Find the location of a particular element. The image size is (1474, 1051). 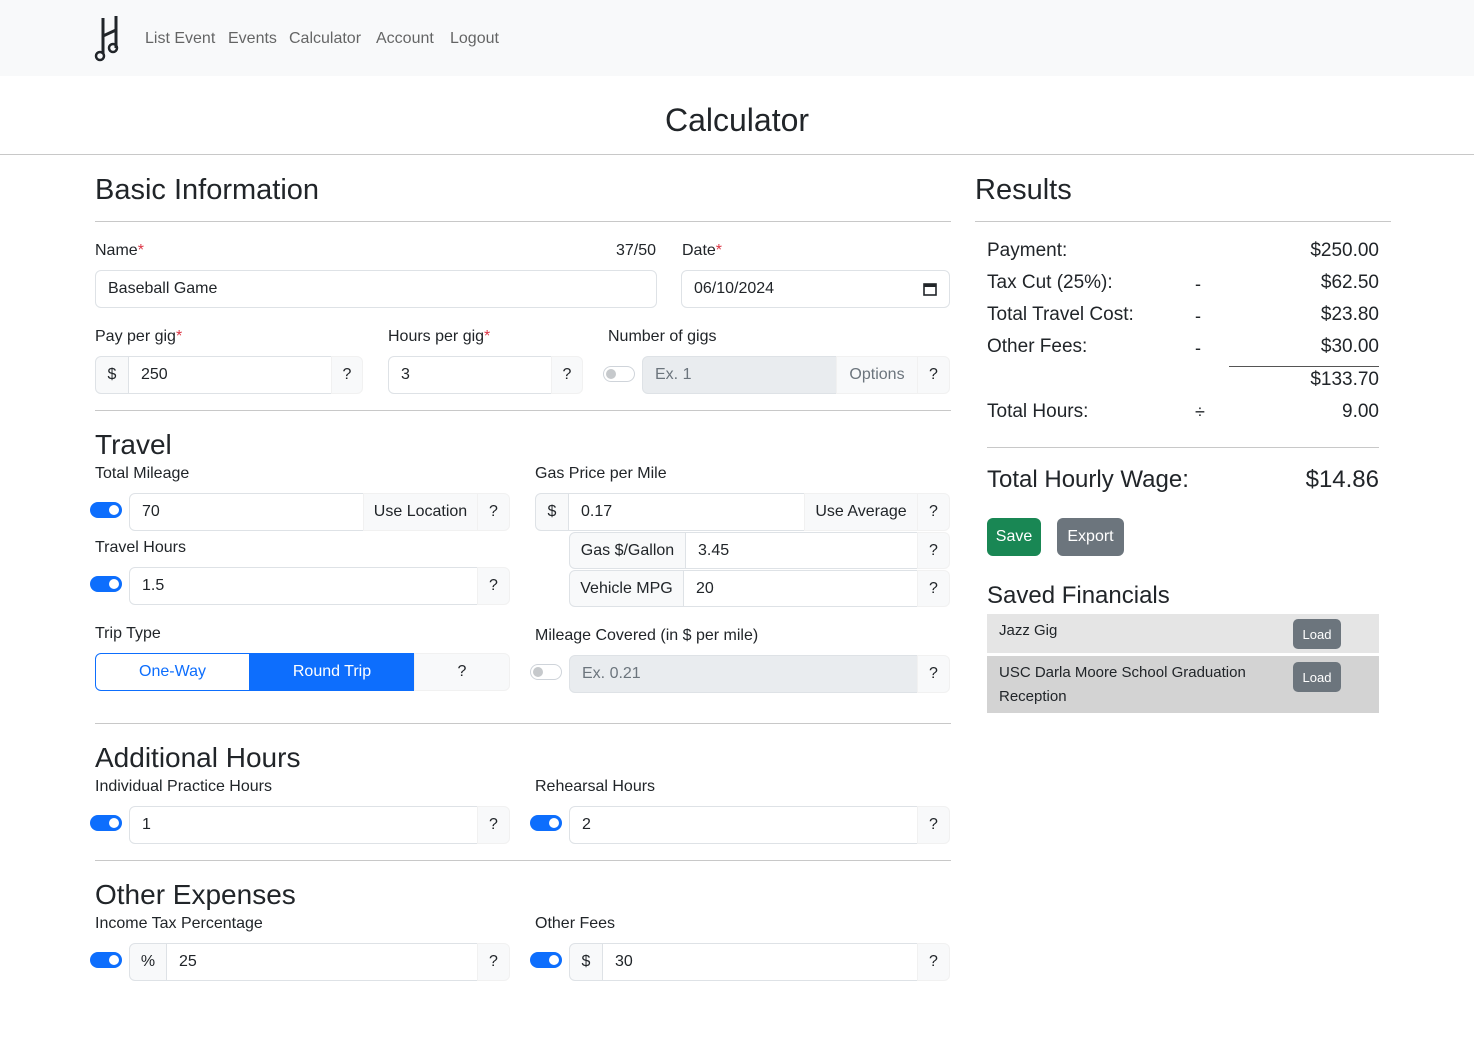

result-label: Other Fees: is located at coordinates (1037, 346).